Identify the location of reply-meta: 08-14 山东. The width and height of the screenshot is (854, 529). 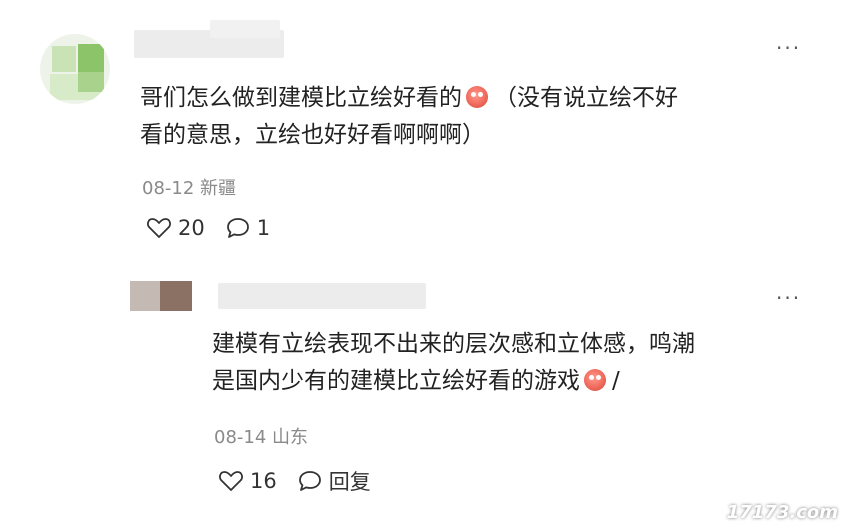
(261, 436).